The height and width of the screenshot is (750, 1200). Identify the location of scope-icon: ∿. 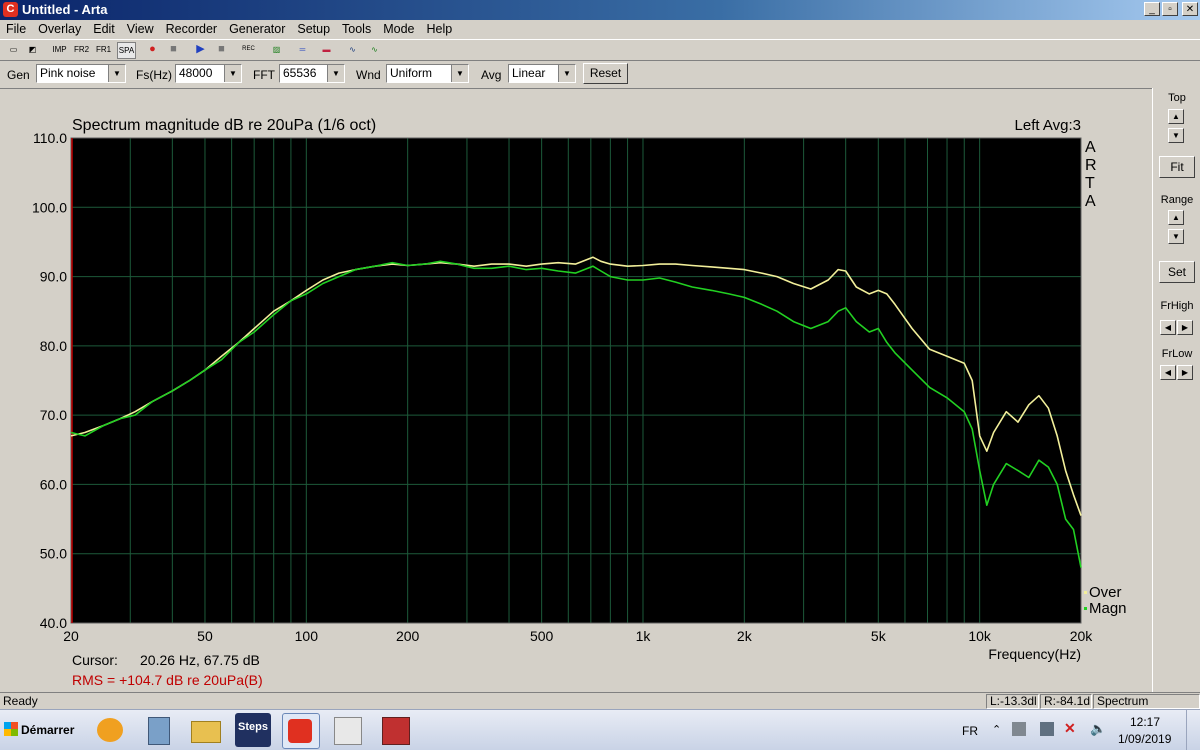
(352, 49).